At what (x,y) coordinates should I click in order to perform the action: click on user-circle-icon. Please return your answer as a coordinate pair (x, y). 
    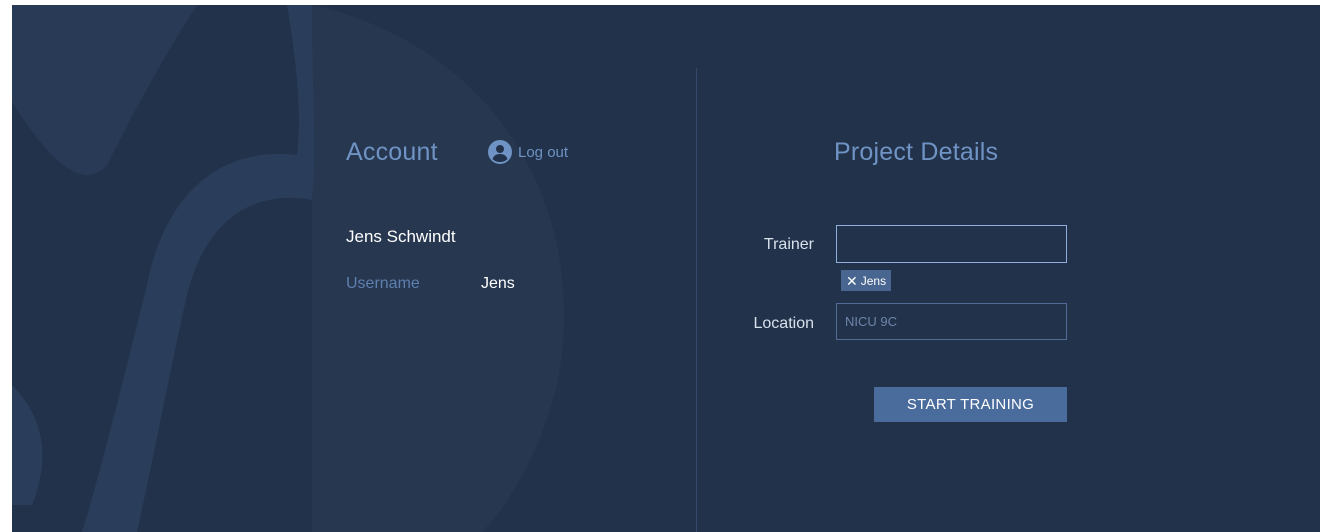
    Looking at the image, I should click on (500, 152).